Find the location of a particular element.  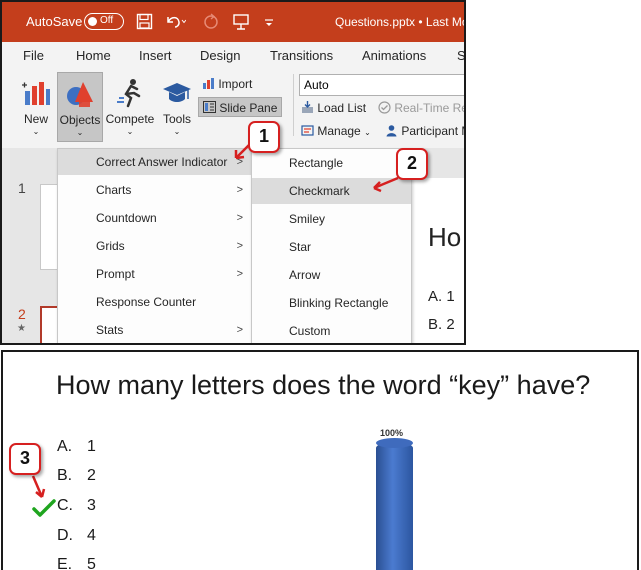

menu-item-charts: Charts > is located at coordinates (155, 190).